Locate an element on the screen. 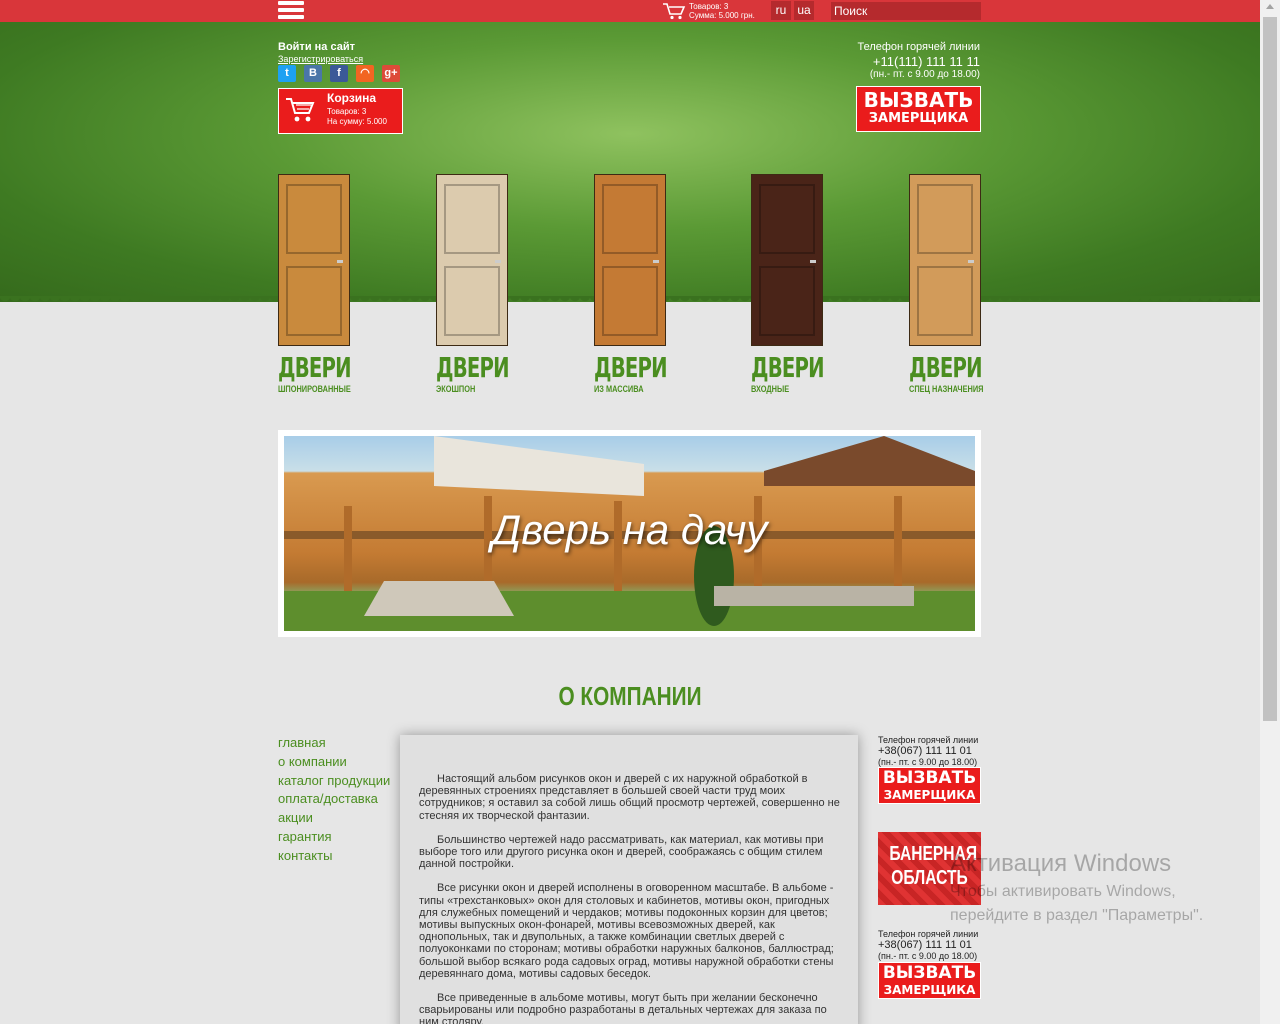  lang-ru: ru is located at coordinates (781, 10).